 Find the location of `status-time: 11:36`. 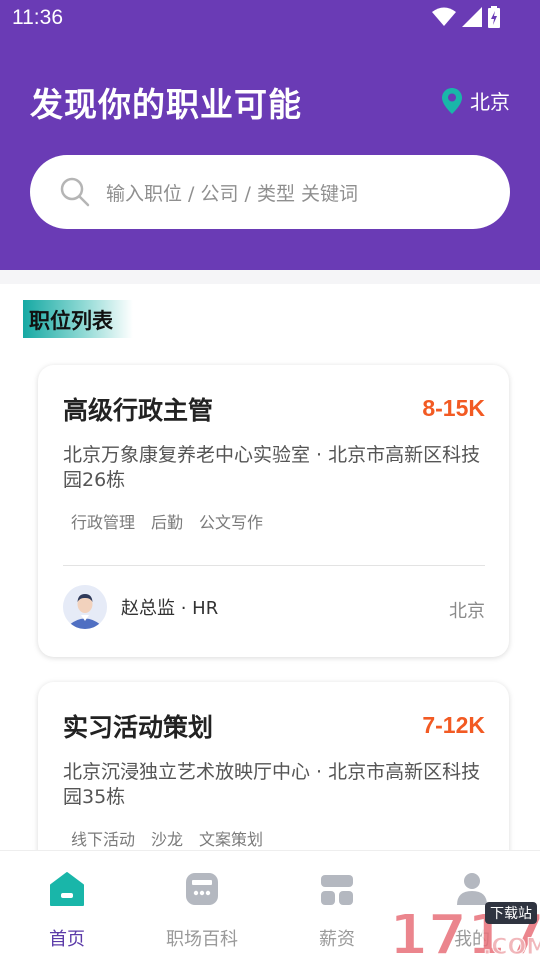

status-time: 11:36 is located at coordinates (37, 17).